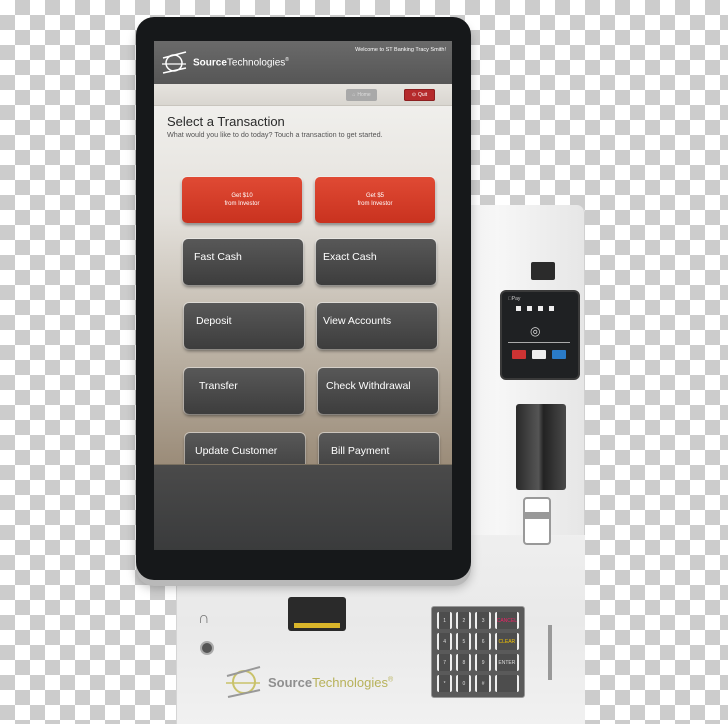 The width and height of the screenshot is (728, 724). I want to click on deposit-button: Deposit, so click(244, 326).